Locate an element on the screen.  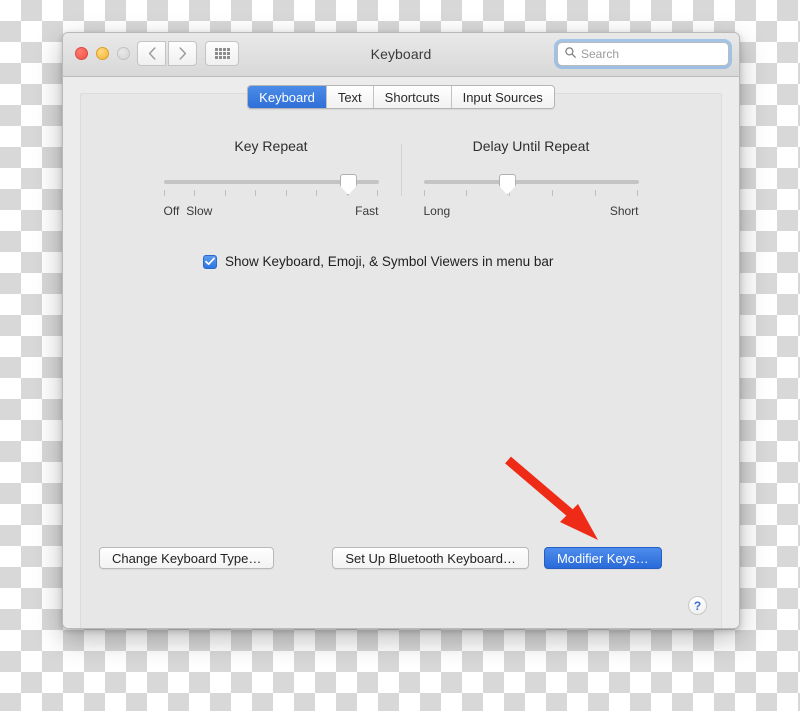
key-repeat-labels: Off Slow Fast is located at coordinates (271, 211).